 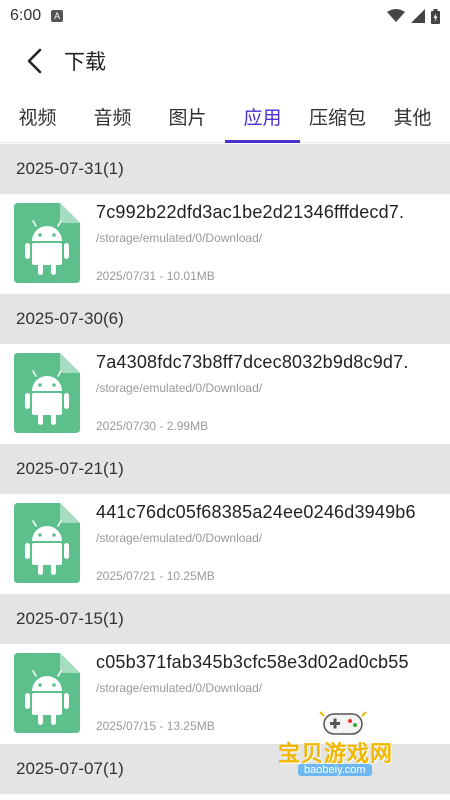 I want to click on category-tabs: 视频 音频 图片 应用 压缩包 其他, so click(x=225, y=116).